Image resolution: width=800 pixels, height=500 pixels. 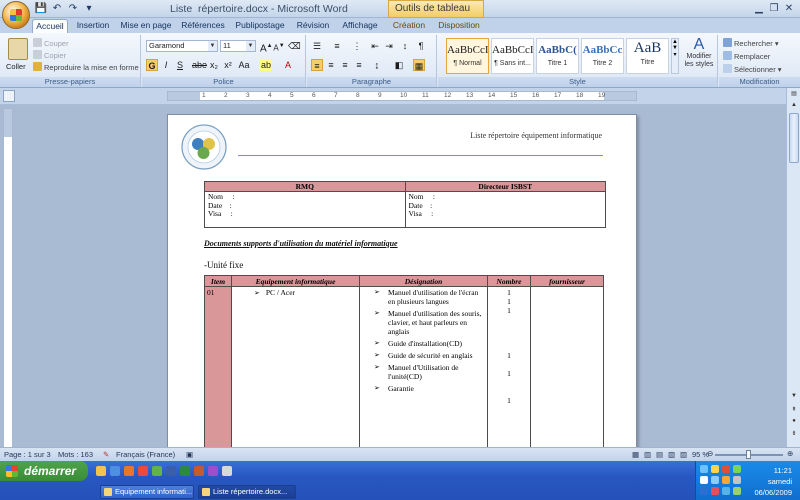 I want to click on clock-date: 06/06/2009, so click(x=773, y=492).